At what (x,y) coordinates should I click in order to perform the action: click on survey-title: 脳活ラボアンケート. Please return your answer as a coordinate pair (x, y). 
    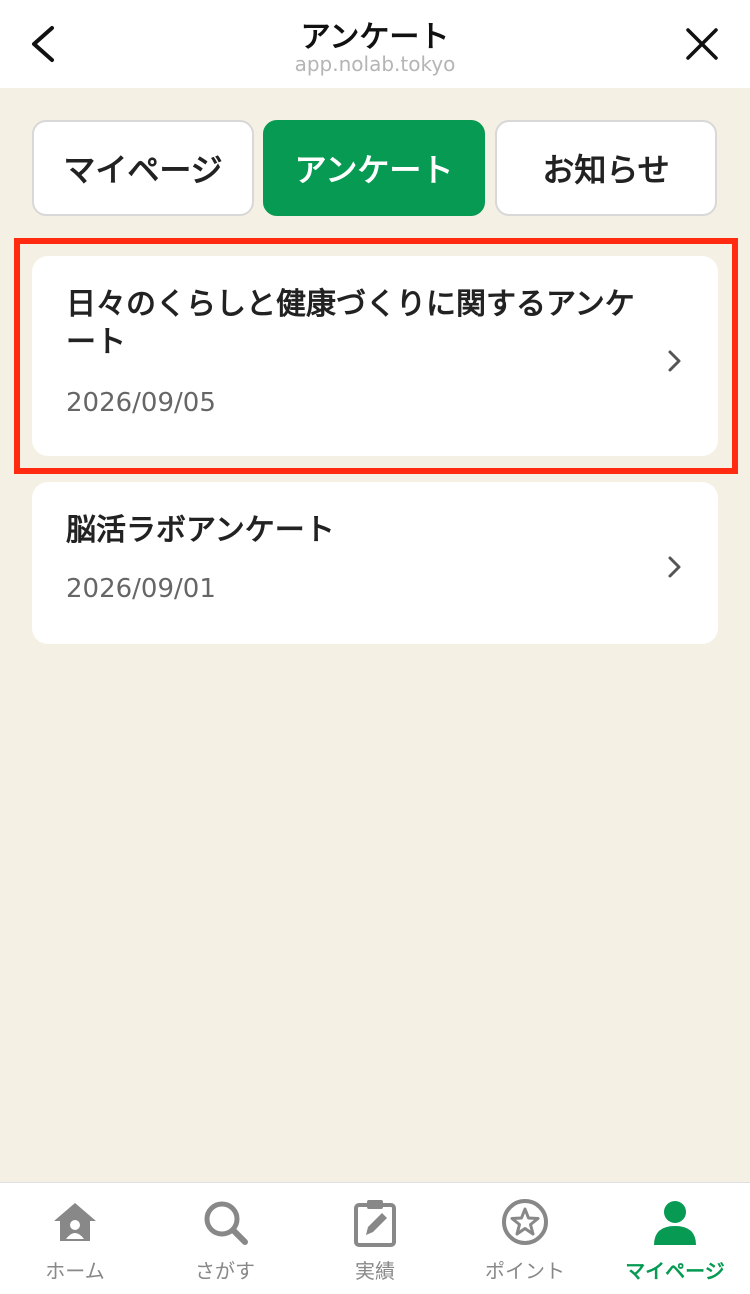
    Looking at the image, I should click on (200, 530).